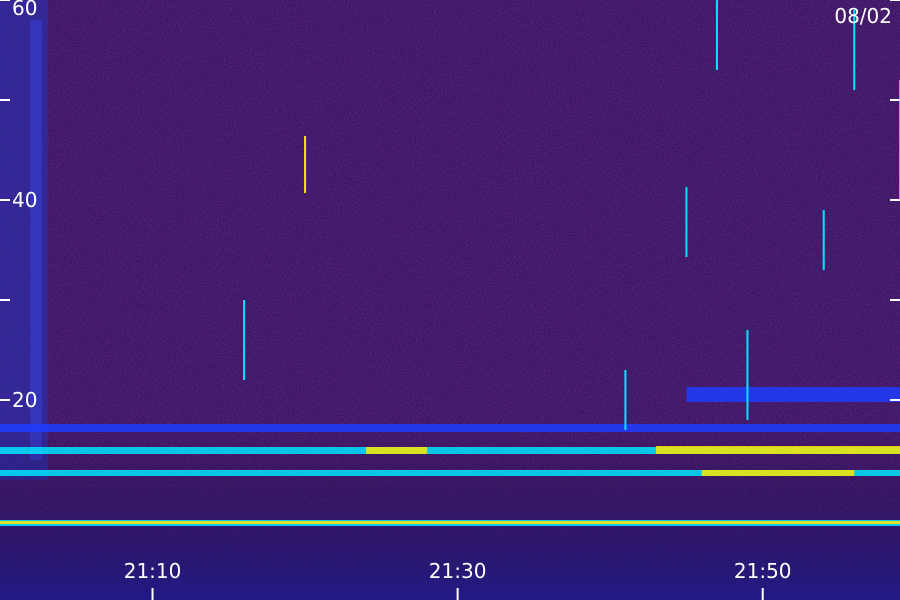 The height and width of the screenshot is (600, 900). What do you see at coordinates (153, 571) in the screenshot?
I see `x-tick-label-0: 21:10` at bounding box center [153, 571].